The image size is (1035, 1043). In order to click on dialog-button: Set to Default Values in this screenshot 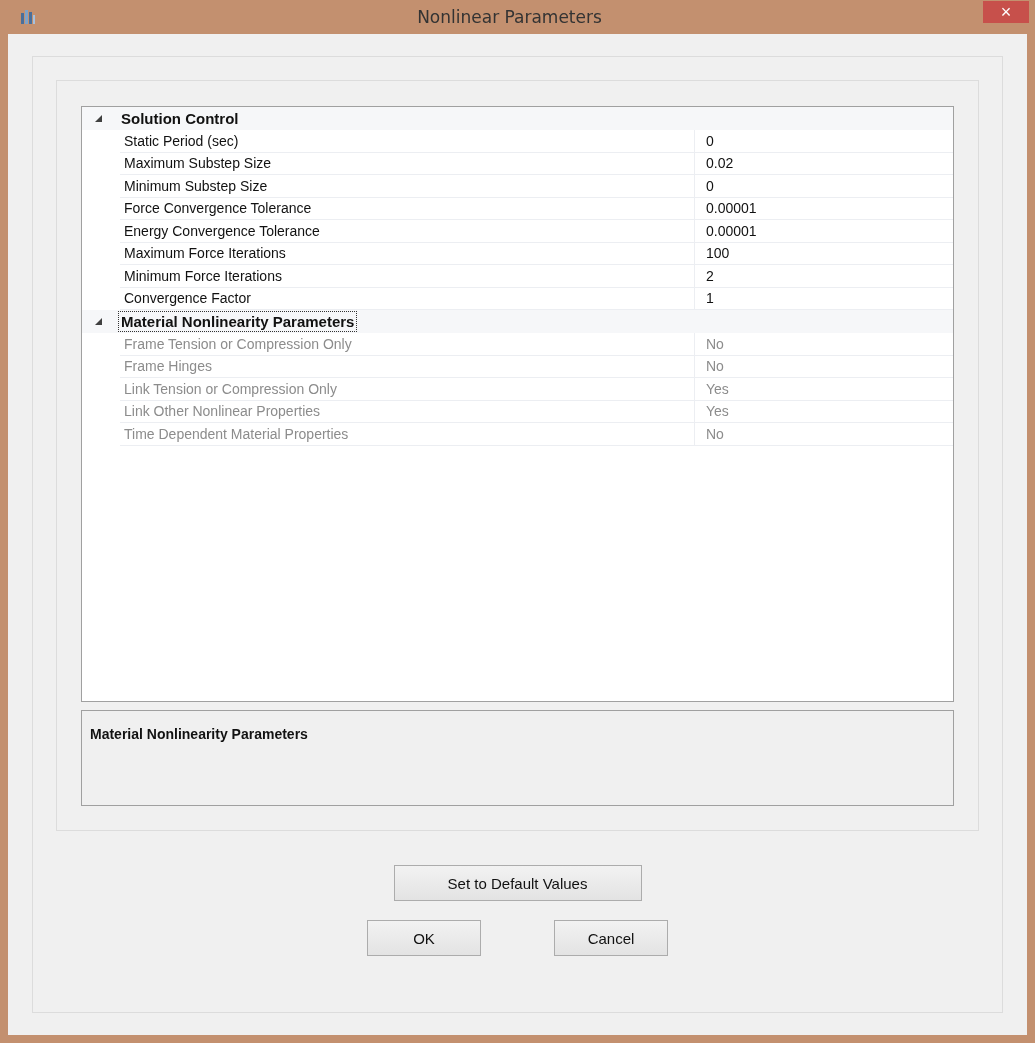, I will do `click(517, 883)`.